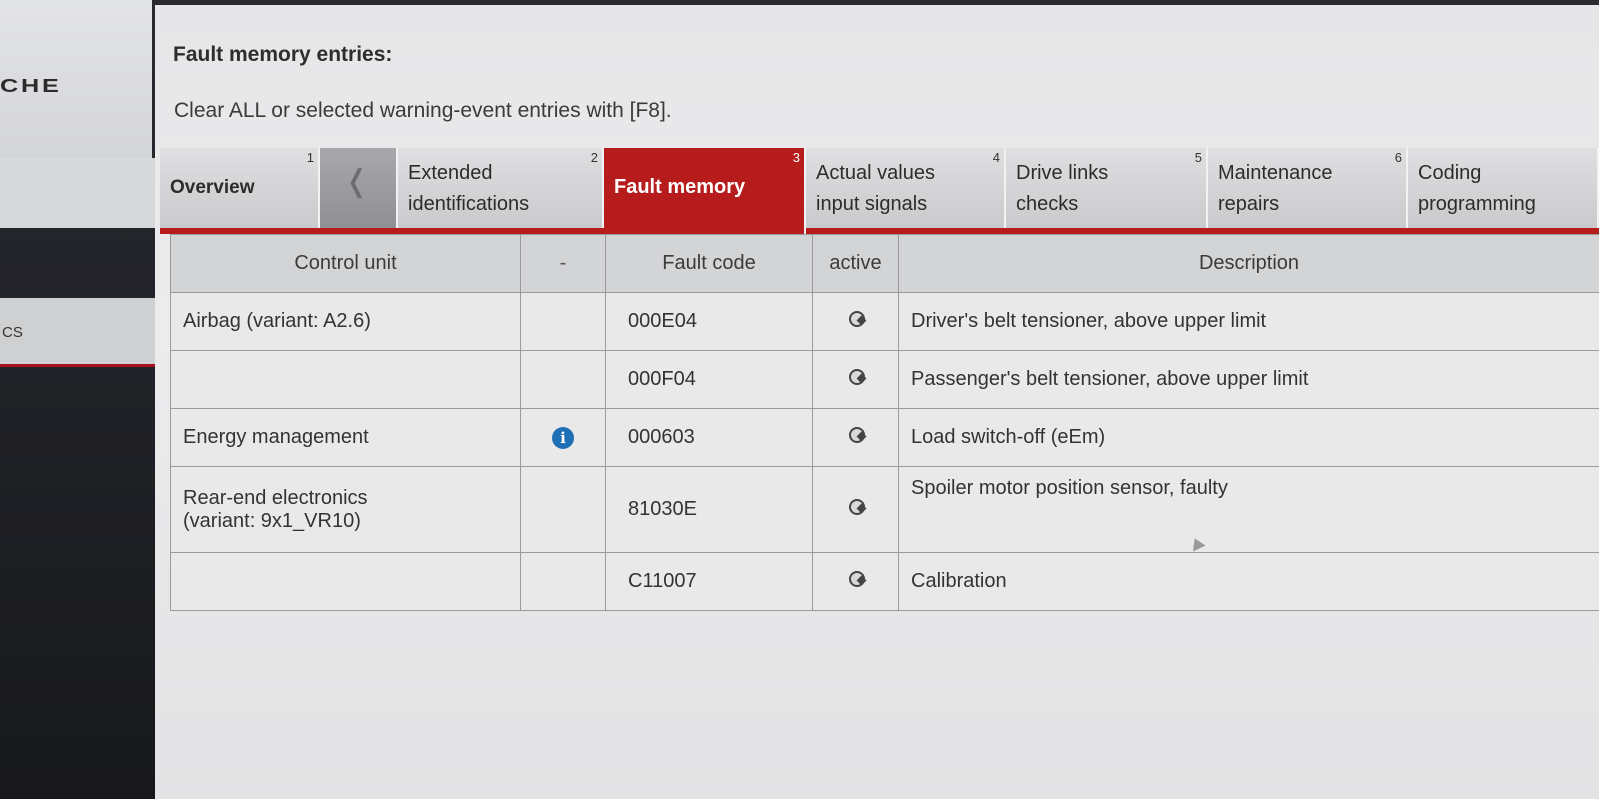 Image resolution: width=1599 pixels, height=799 pixels. Describe the element at coordinates (83, 332) in the screenshot. I see `sidebar-item: CS` at that location.